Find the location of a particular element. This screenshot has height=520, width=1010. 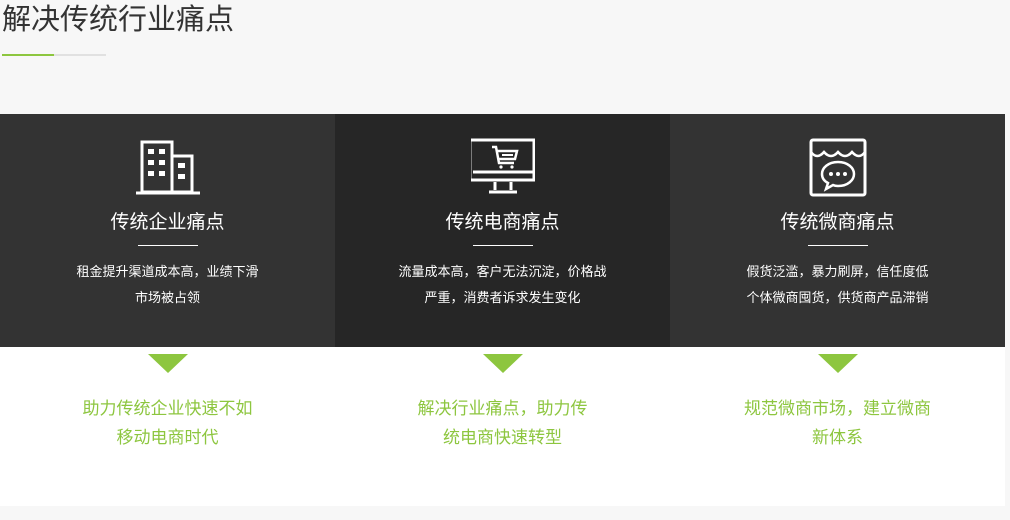

panel-solution-line: 新体系 is located at coordinates (837, 438).